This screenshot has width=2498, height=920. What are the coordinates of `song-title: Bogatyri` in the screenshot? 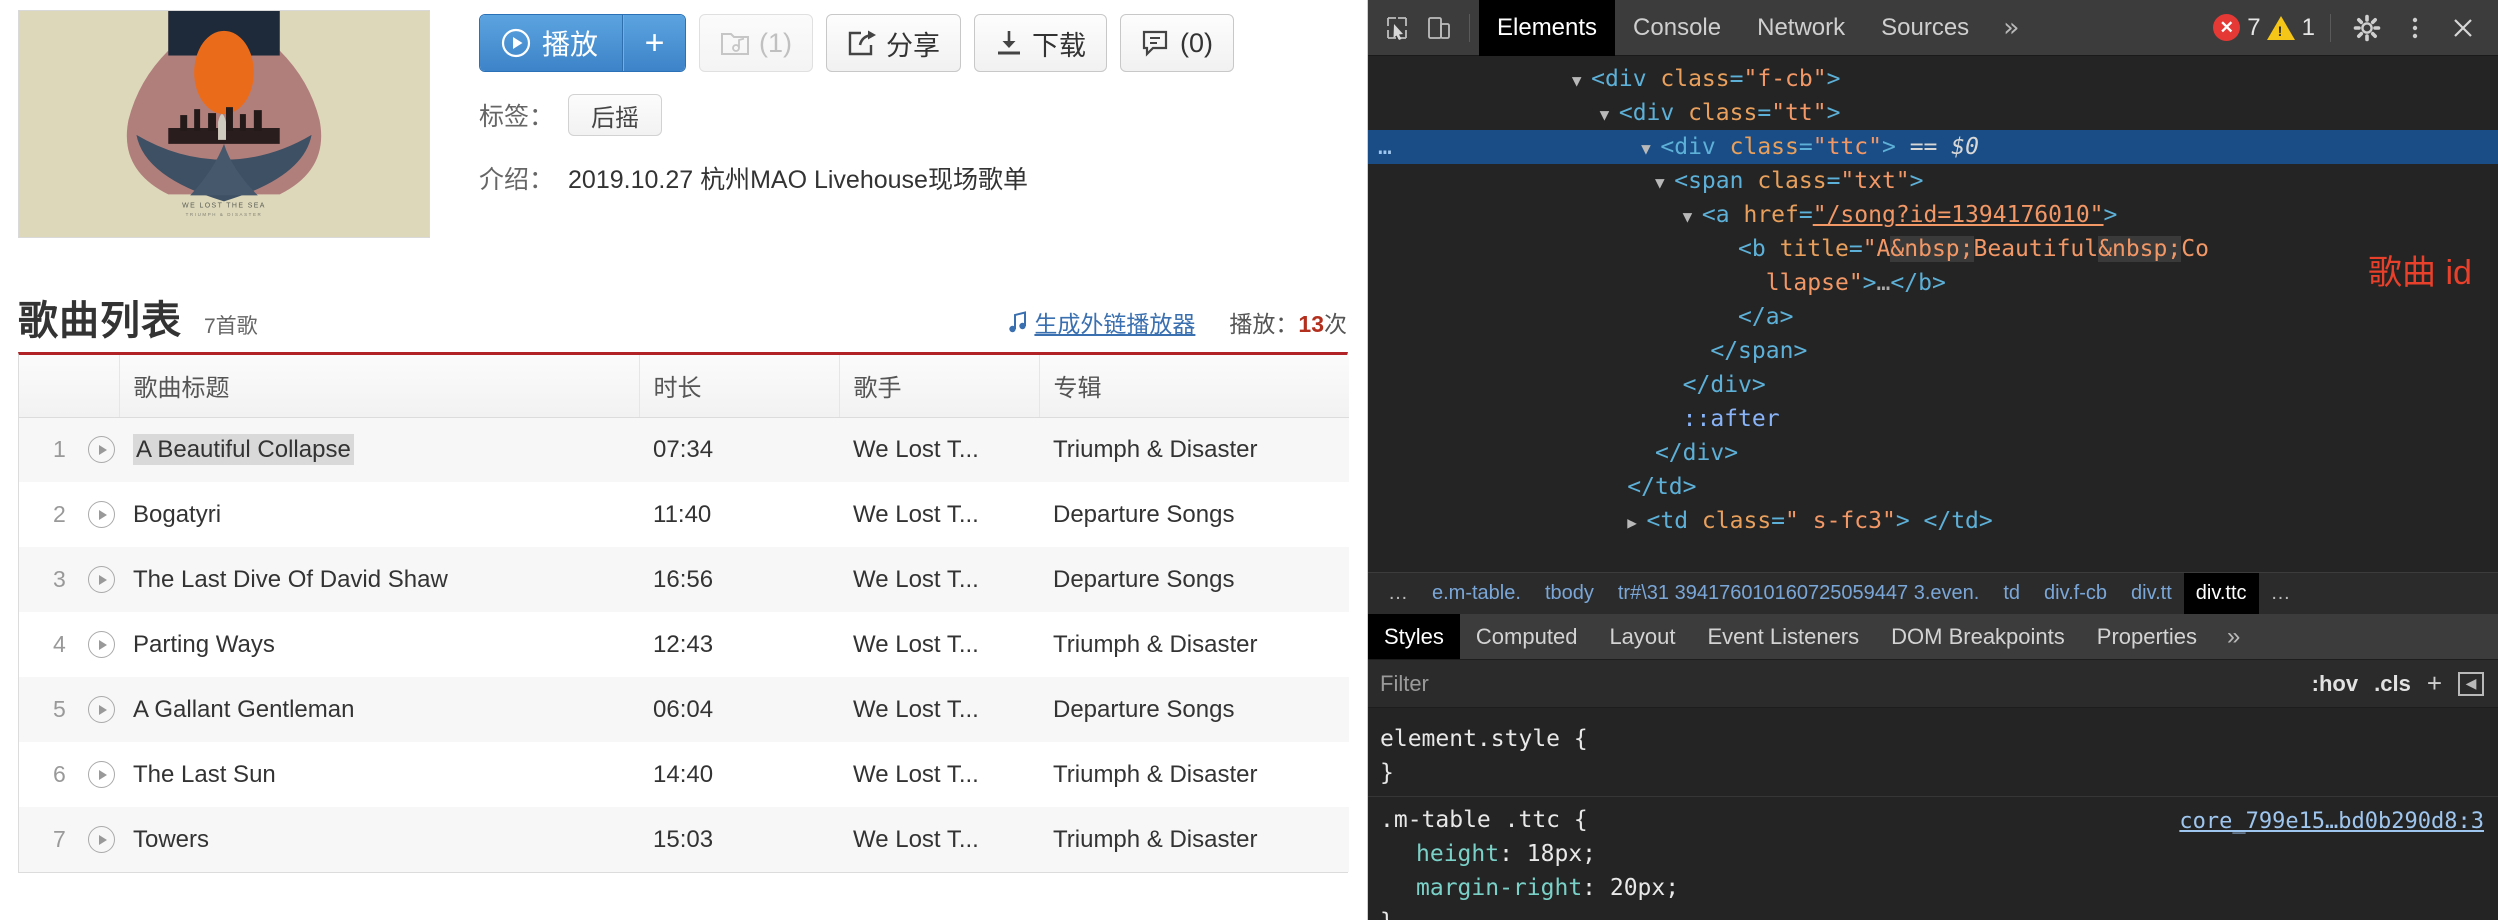 It's located at (177, 514).